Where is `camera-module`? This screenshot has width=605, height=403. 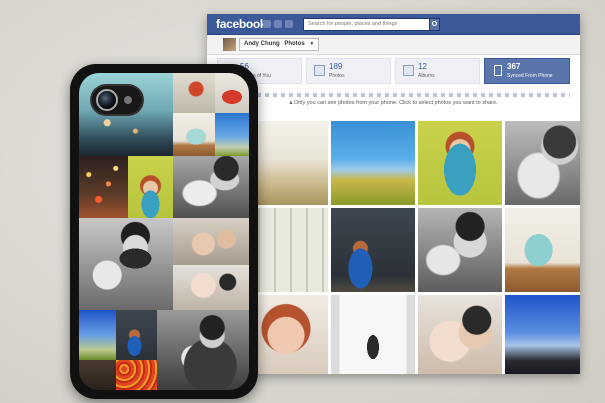 camera-module is located at coordinates (117, 100).